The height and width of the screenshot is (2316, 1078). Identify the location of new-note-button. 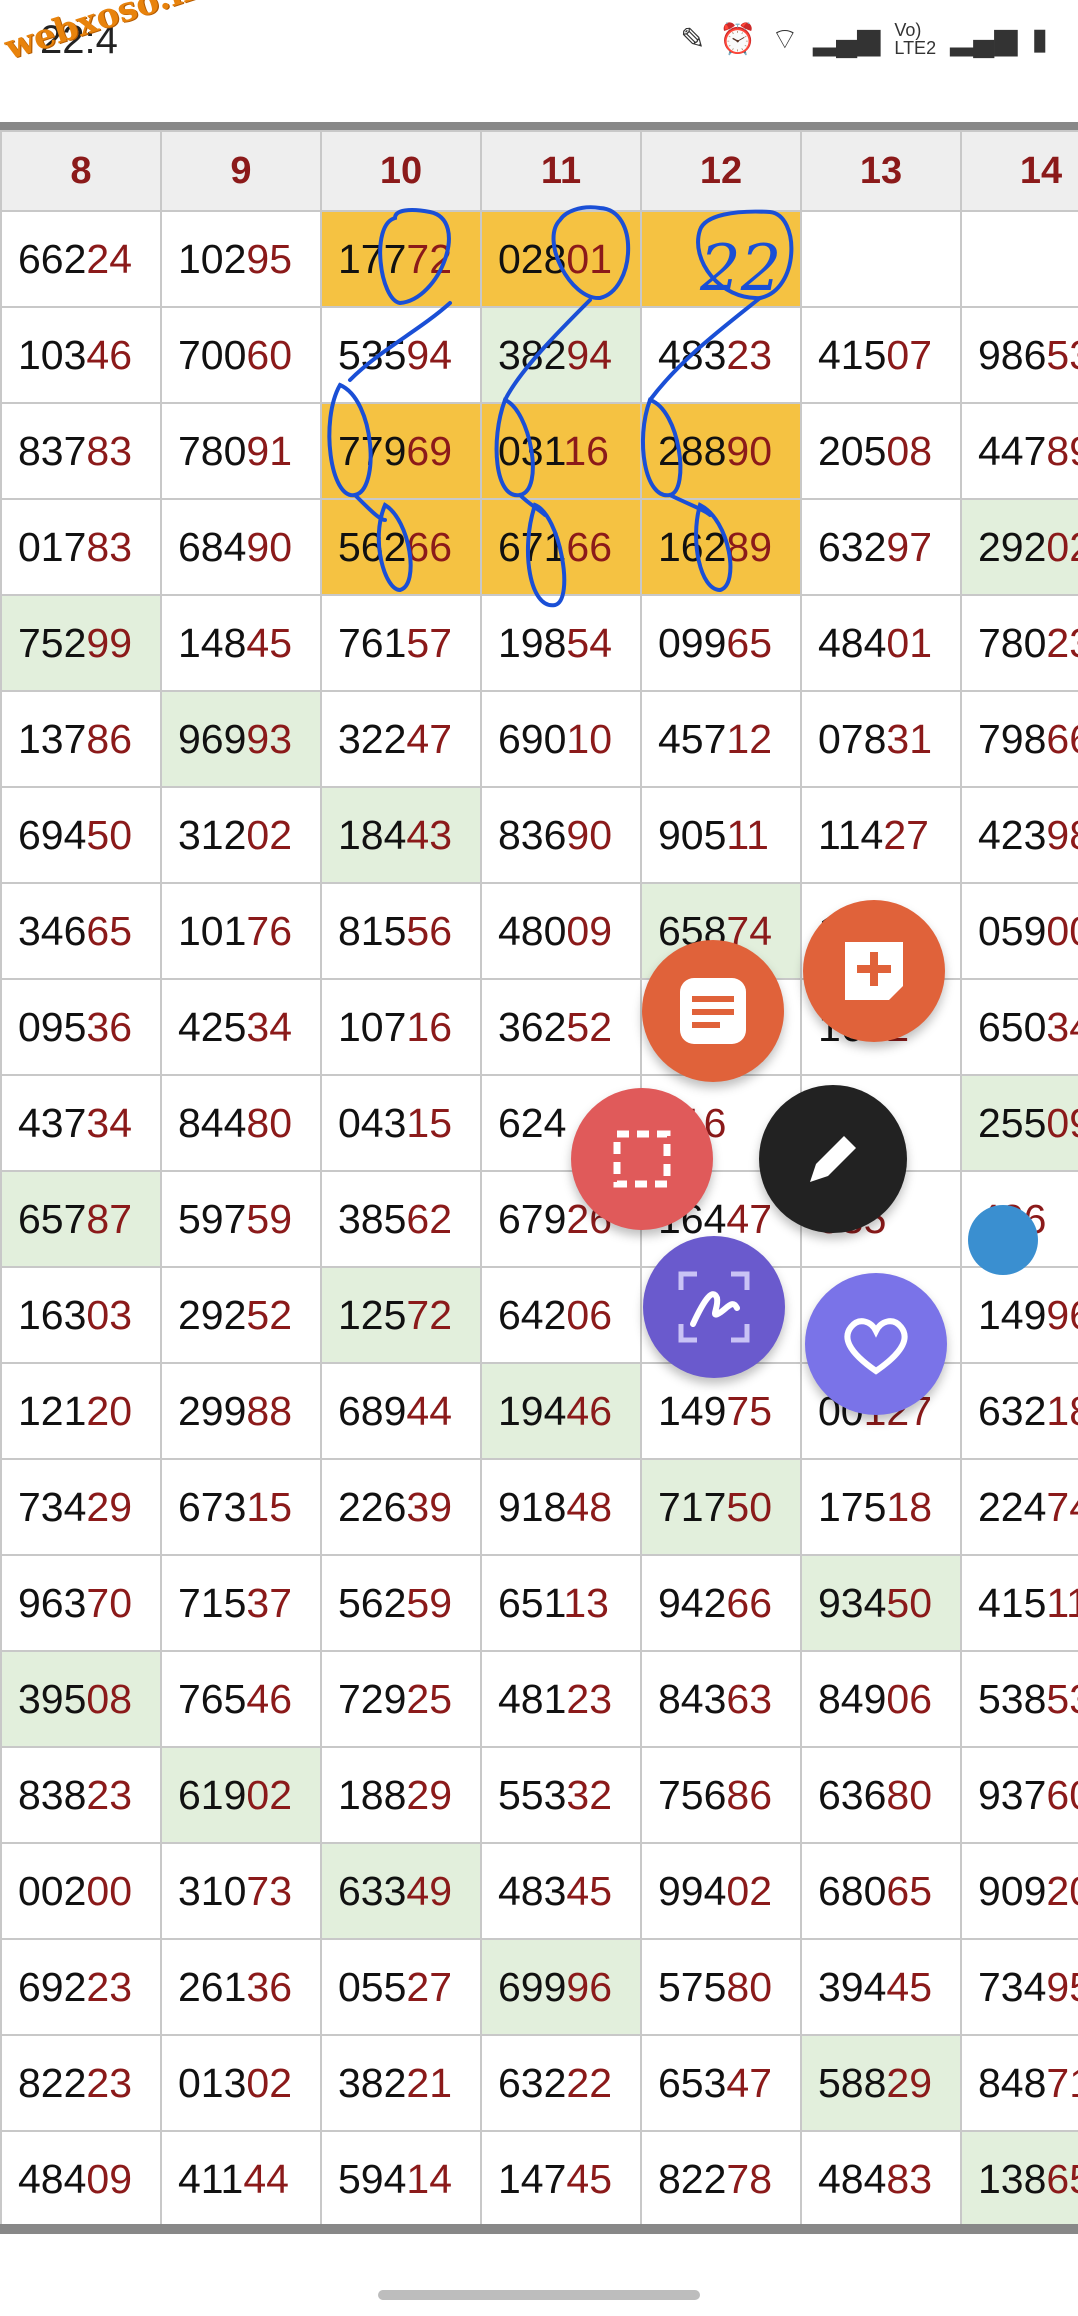
(874, 971).